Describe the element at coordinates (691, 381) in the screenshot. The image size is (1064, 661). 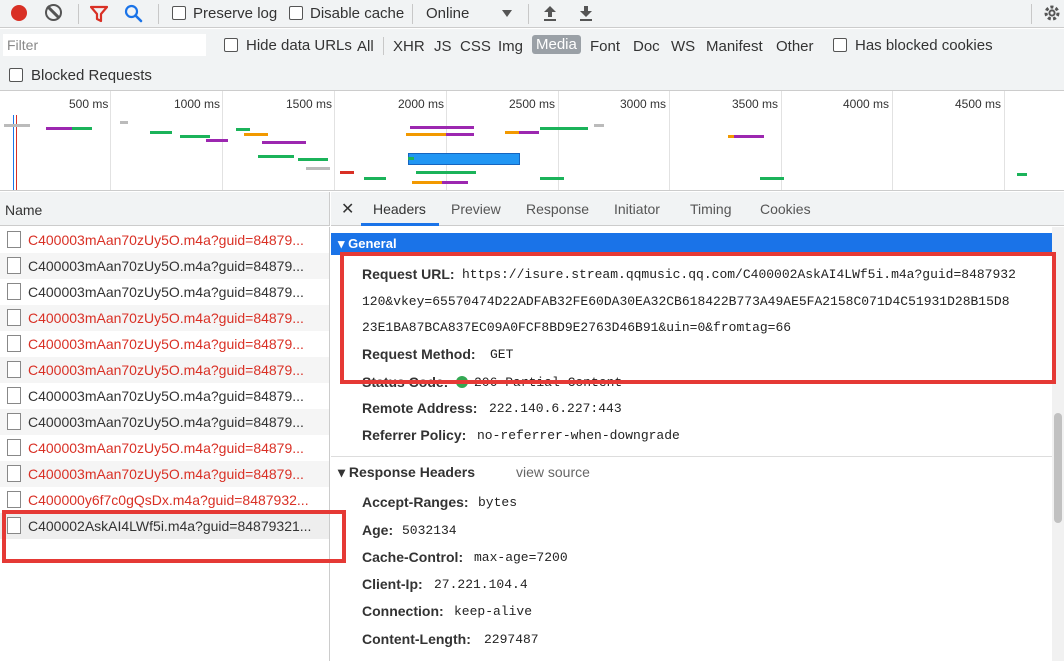
I see `status-code-row-clipped: Status Code: 206 Partial Content` at that location.